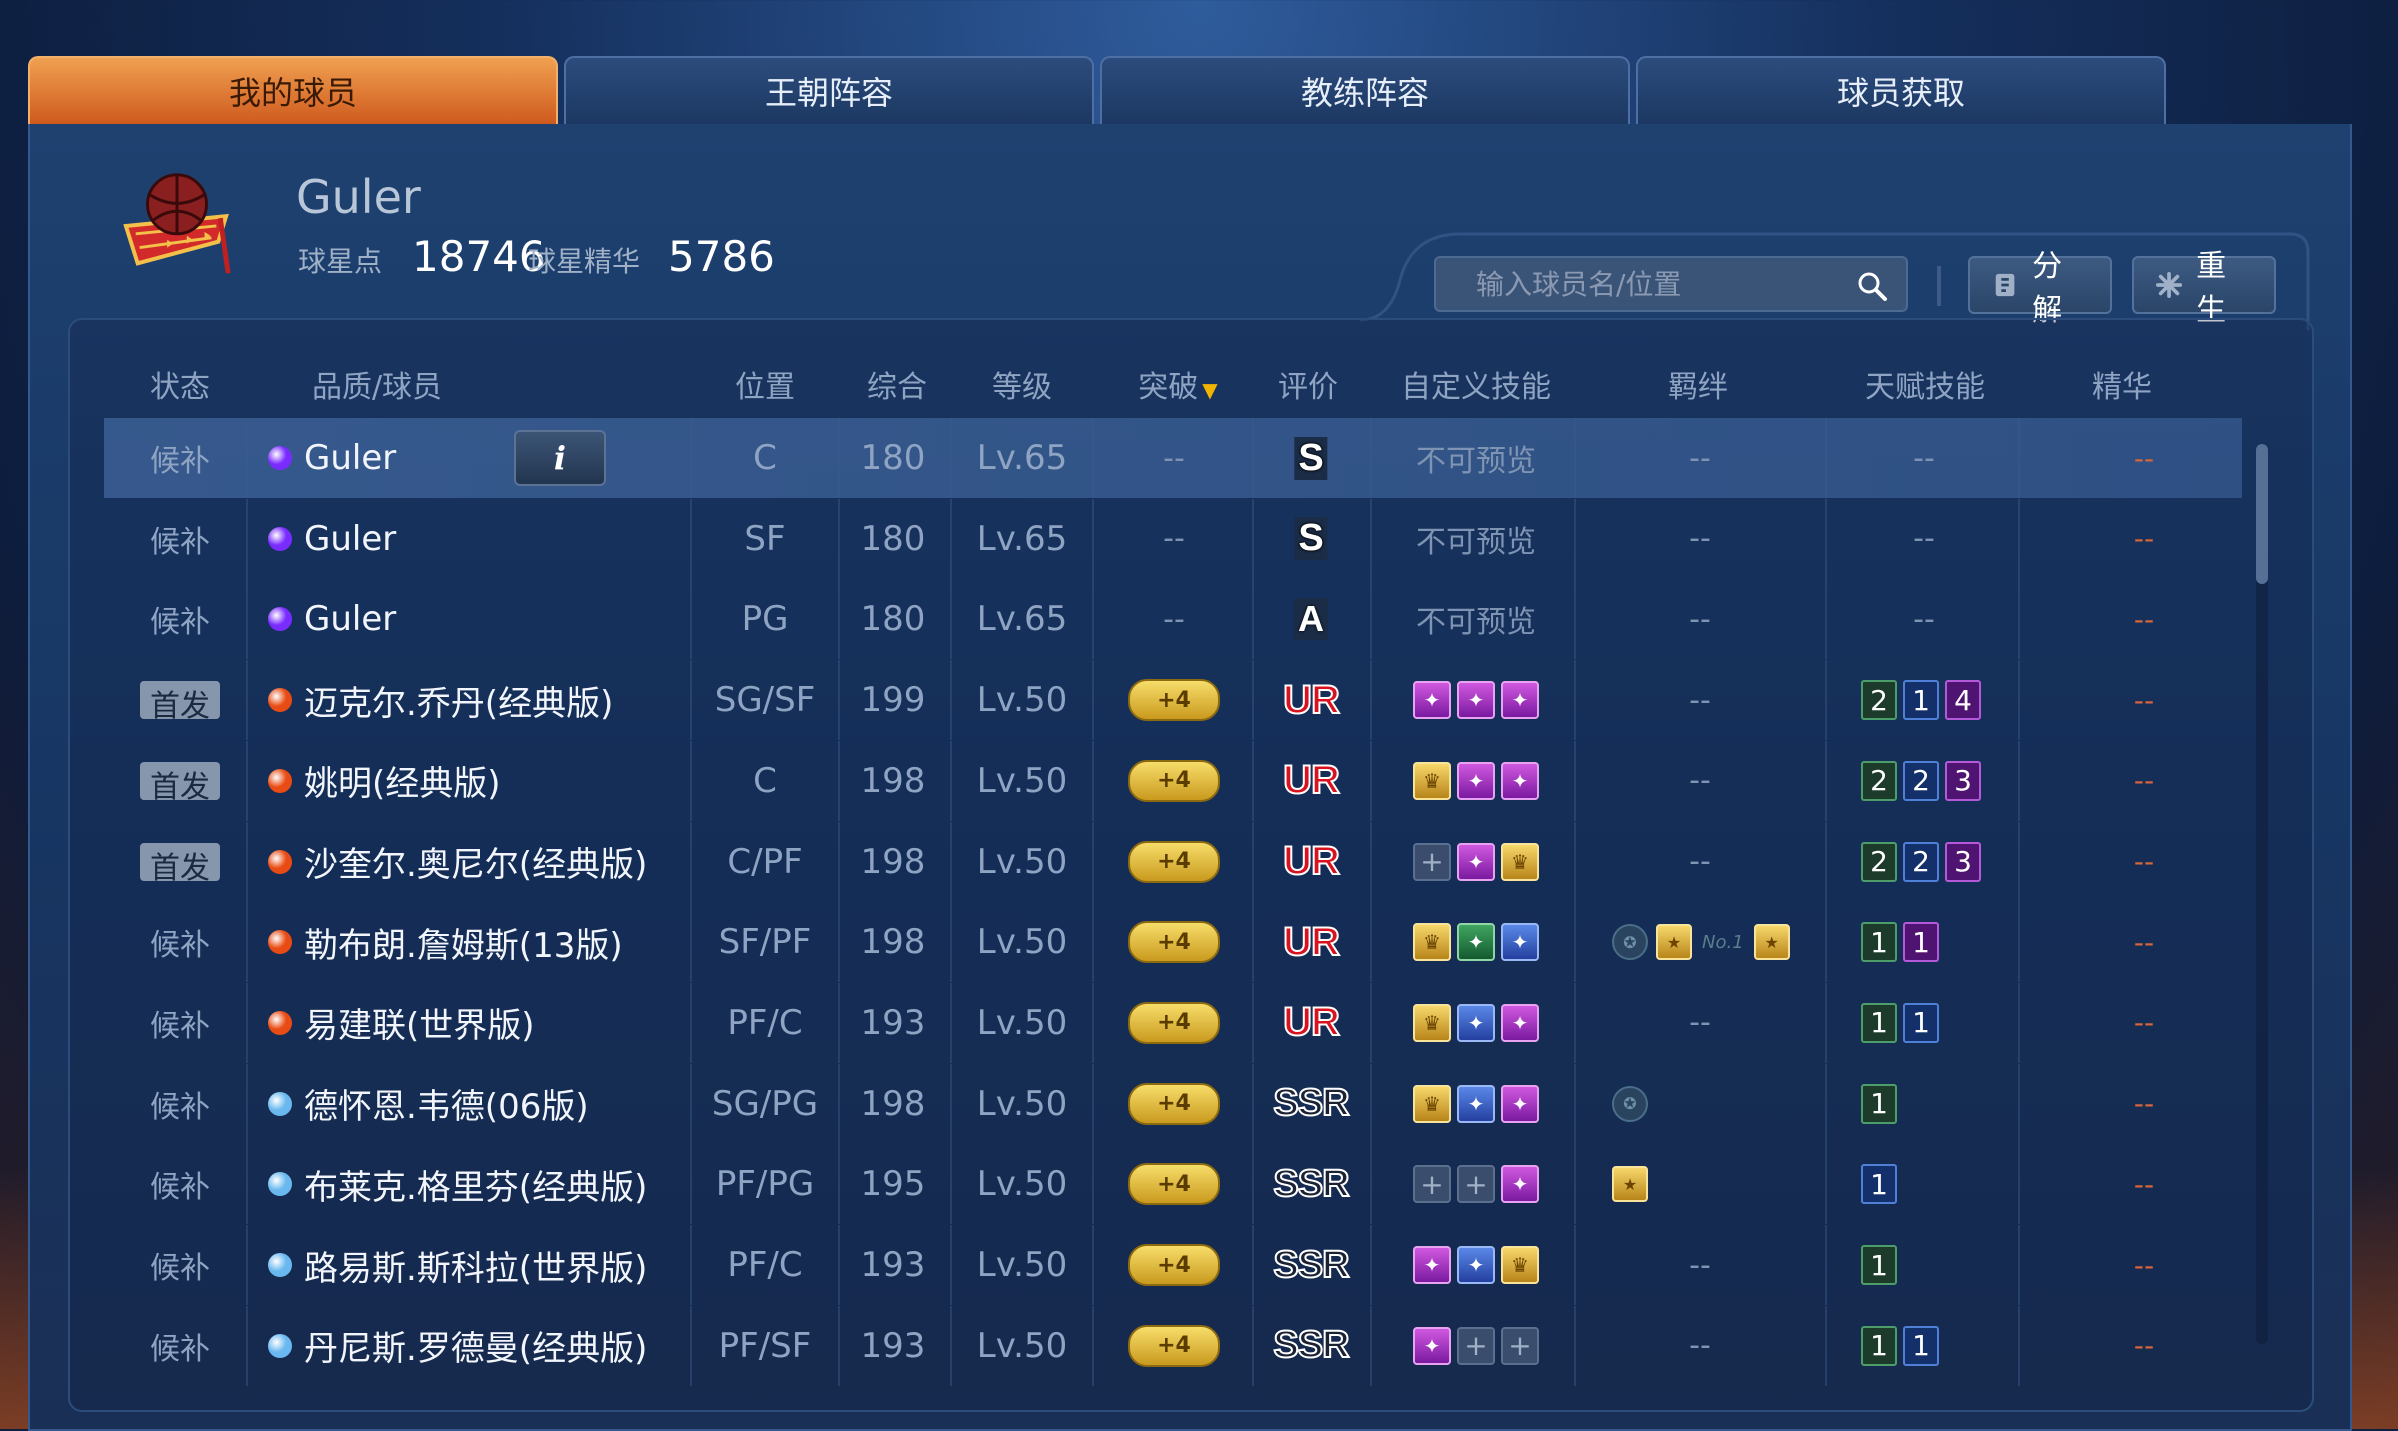 This screenshot has height=1431, width=2398. Describe the element at coordinates (1939, 286) in the screenshot. I see `toolbar-divider` at that location.